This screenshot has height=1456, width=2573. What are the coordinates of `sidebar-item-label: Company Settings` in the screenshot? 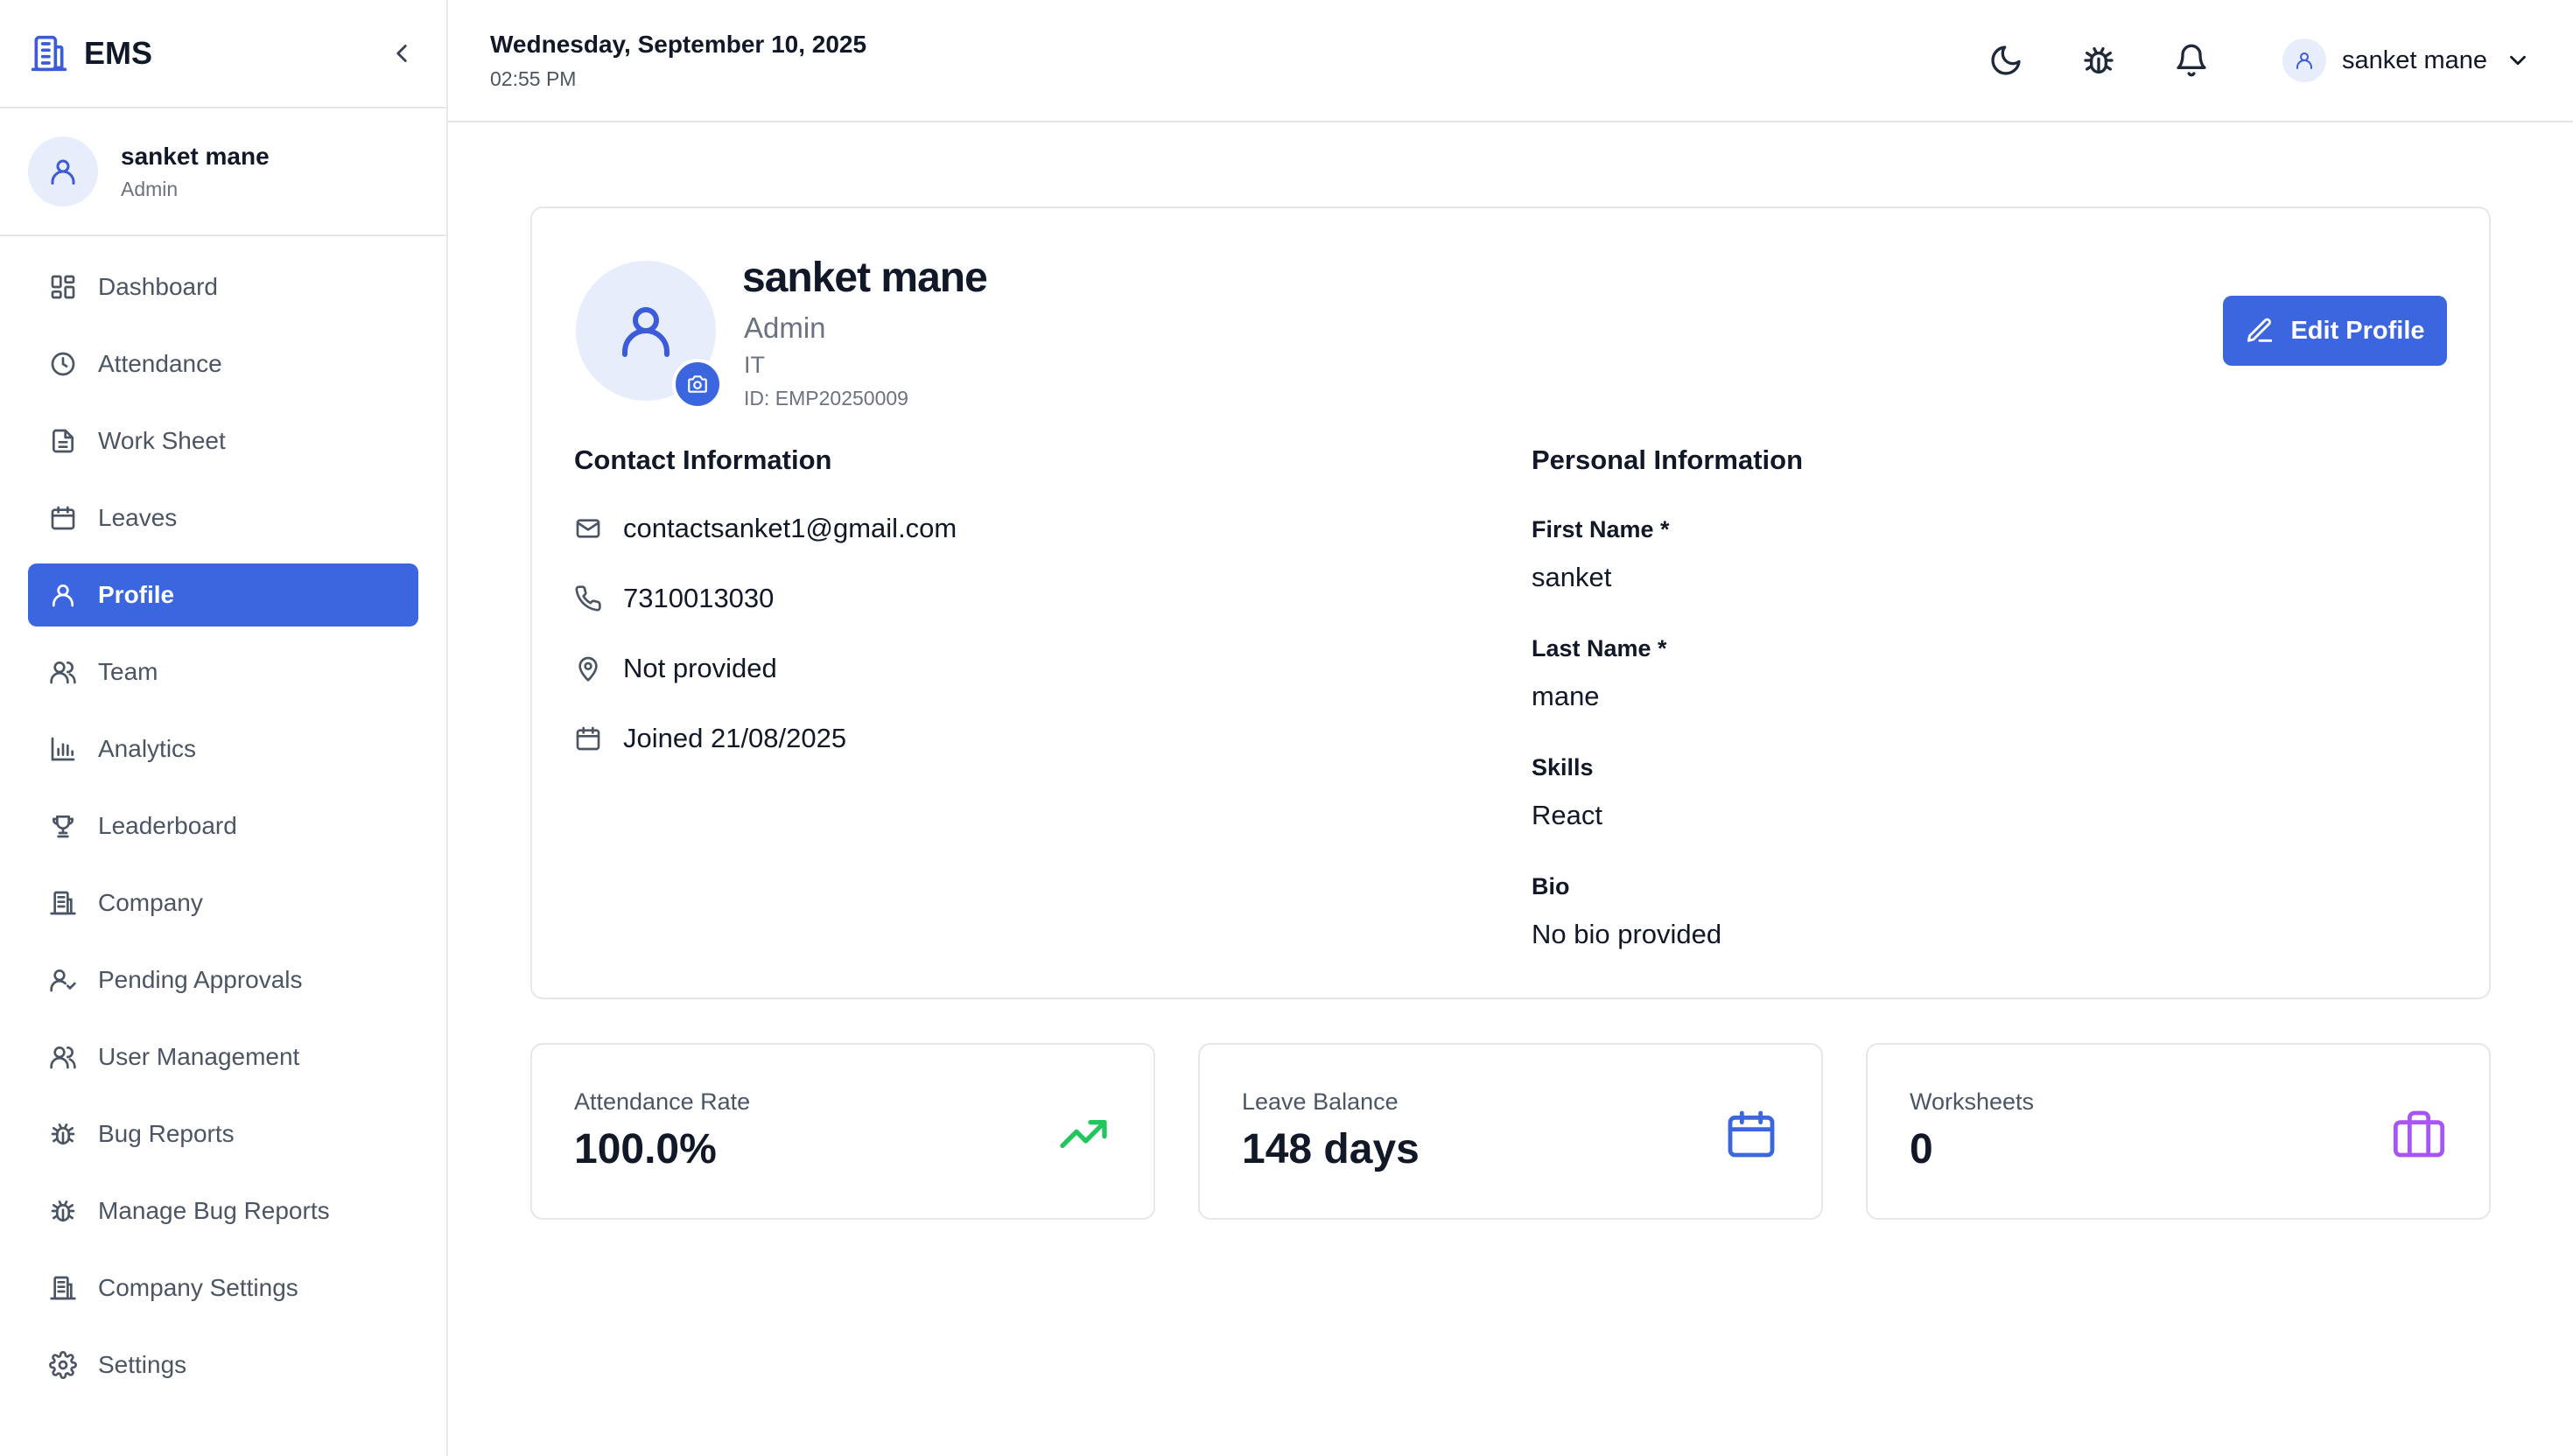 It's located at (198, 1287).